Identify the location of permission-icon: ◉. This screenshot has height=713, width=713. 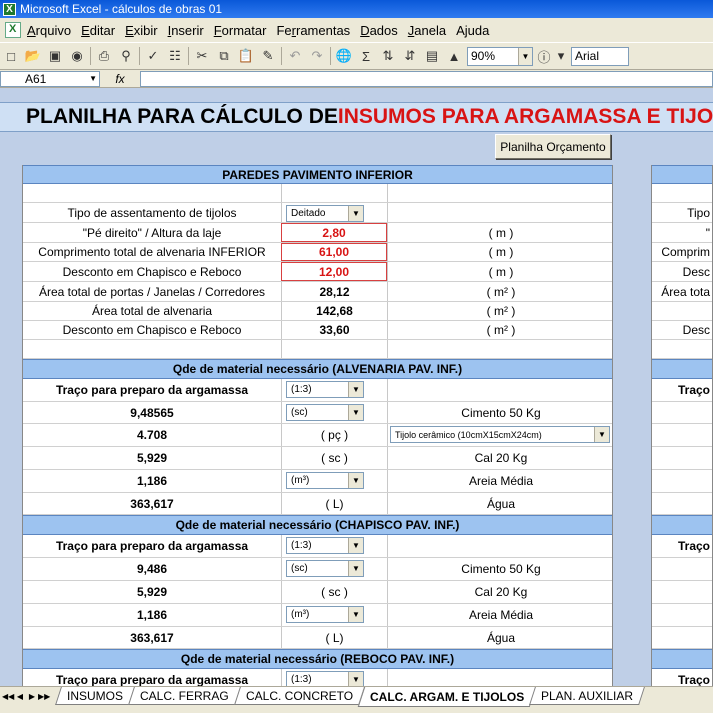
(77, 56).